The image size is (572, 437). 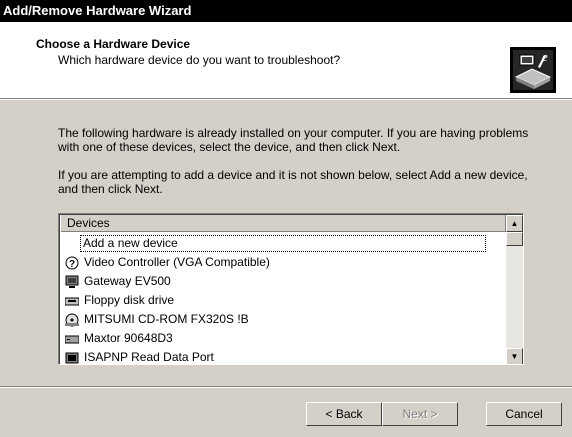 I want to click on page-title: Choose a Hardware Device, so click(x=113, y=44).